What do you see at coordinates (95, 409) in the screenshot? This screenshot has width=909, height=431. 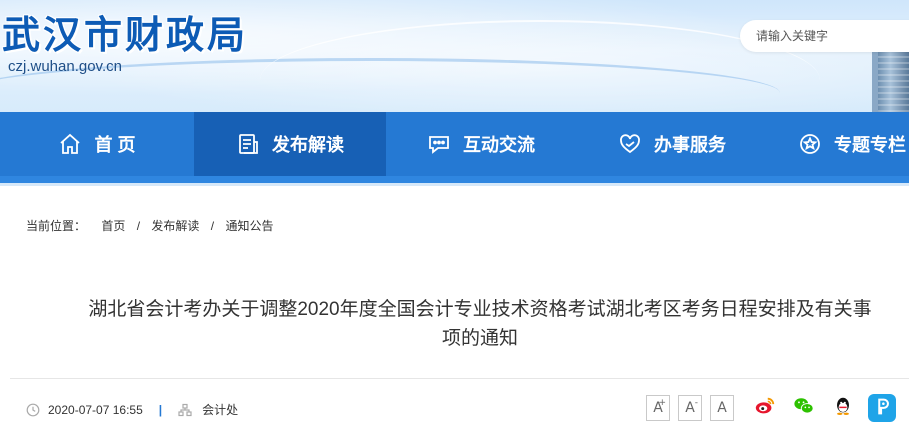 I see `publish-date: 2020-07-07 16:55` at bounding box center [95, 409].